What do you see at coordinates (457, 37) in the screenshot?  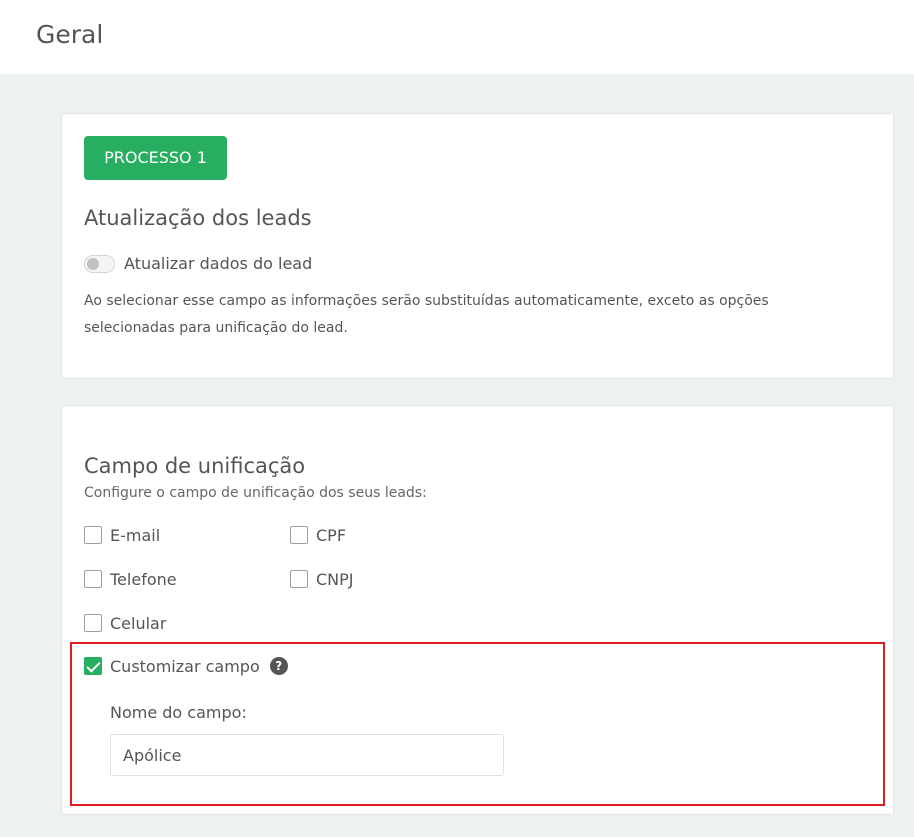 I see `page-header: Geral` at bounding box center [457, 37].